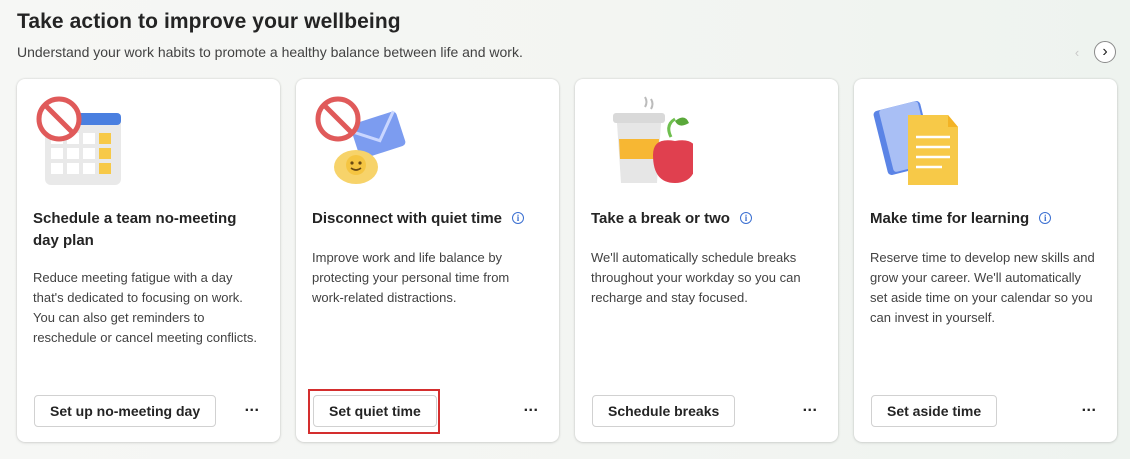 Image resolution: width=1130 pixels, height=459 pixels. What do you see at coordinates (915, 143) in the screenshot?
I see `notebook-icon` at bounding box center [915, 143].